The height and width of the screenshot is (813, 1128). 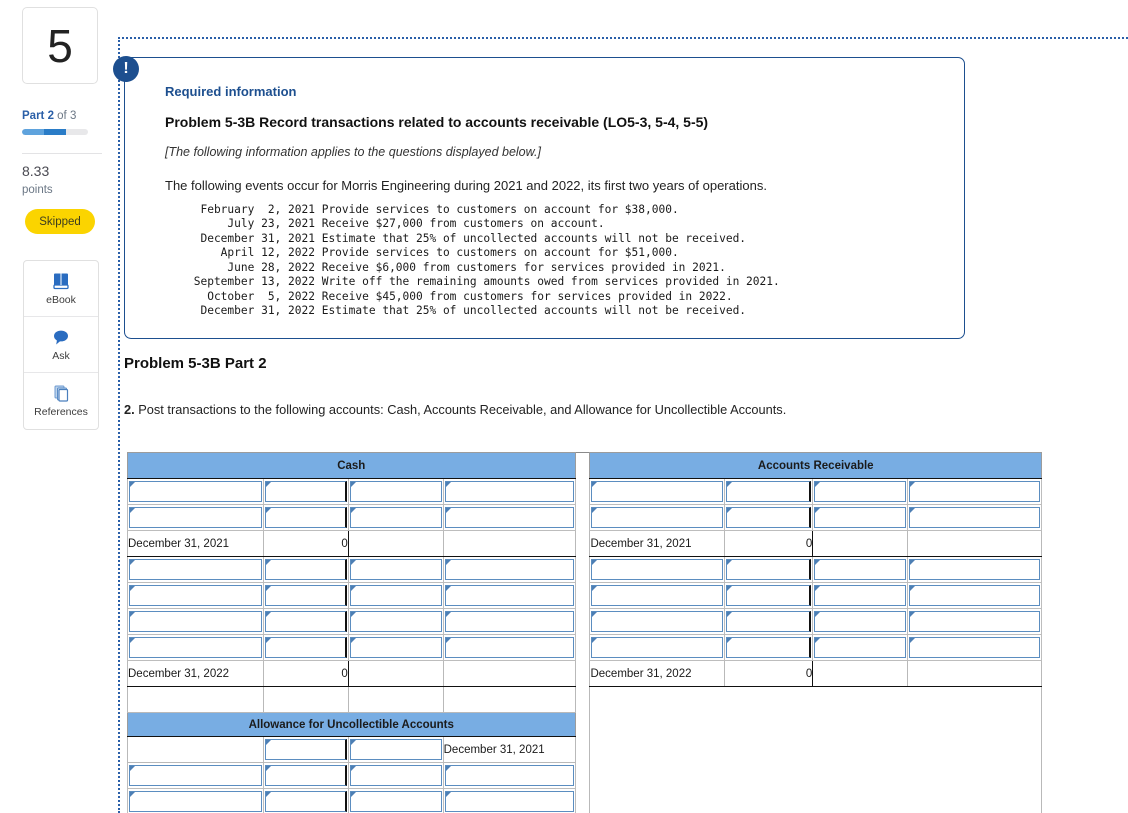 I want to click on references-button: References, so click(x=61, y=401).